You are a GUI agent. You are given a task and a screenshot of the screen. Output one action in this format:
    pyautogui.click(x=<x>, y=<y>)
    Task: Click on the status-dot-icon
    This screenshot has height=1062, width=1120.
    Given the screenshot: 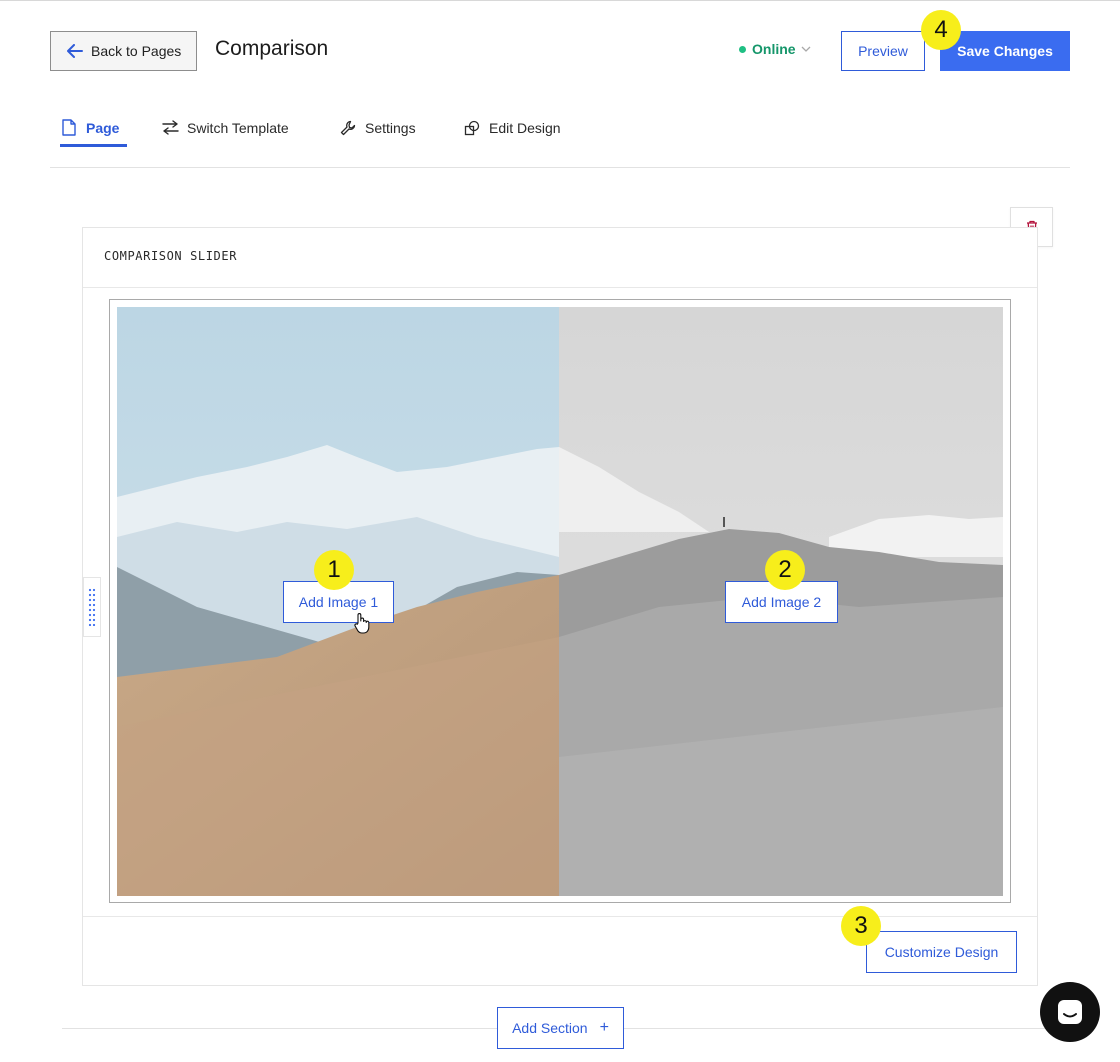 What is the action you would take?
    pyautogui.click(x=742, y=49)
    